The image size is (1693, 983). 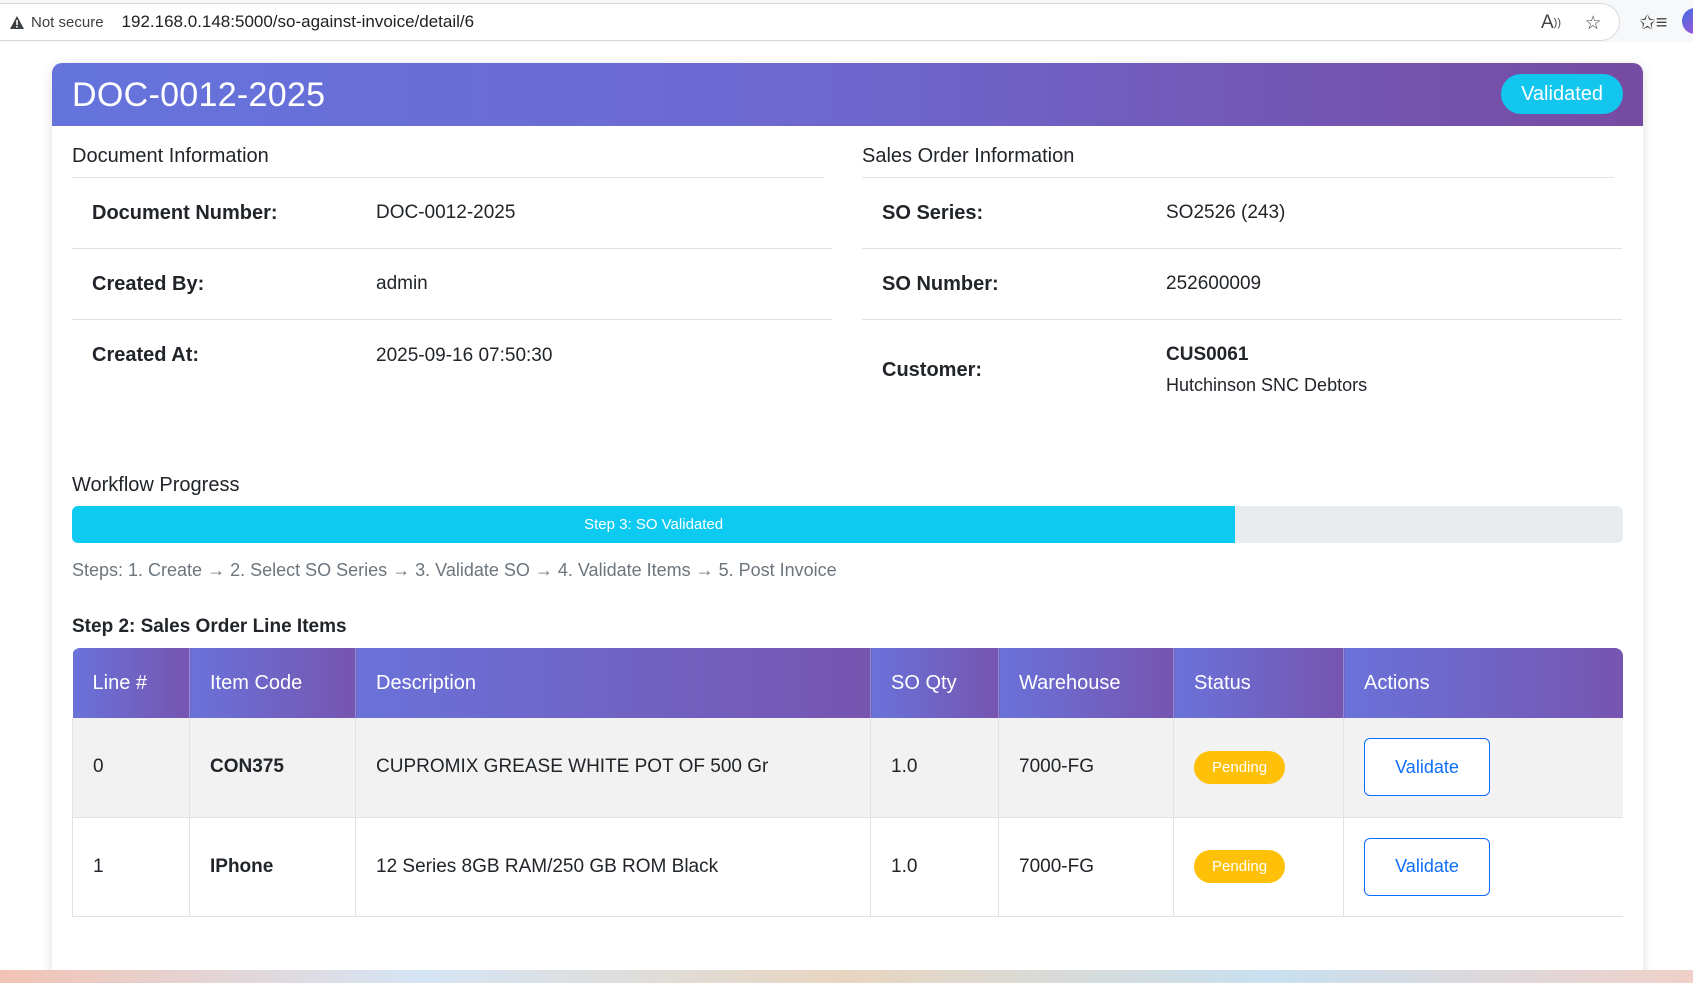 What do you see at coordinates (933, 212) in the screenshot?
I see `info-label: SO Series:` at bounding box center [933, 212].